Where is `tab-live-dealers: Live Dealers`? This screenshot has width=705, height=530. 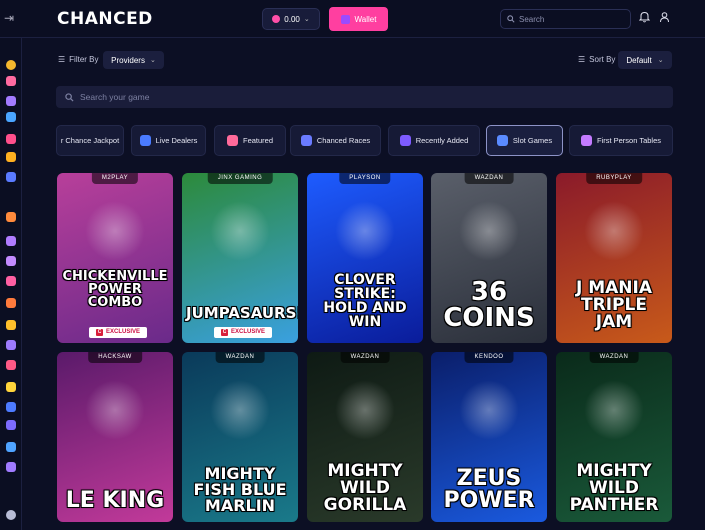 tab-live-dealers: Live Dealers is located at coordinates (168, 140).